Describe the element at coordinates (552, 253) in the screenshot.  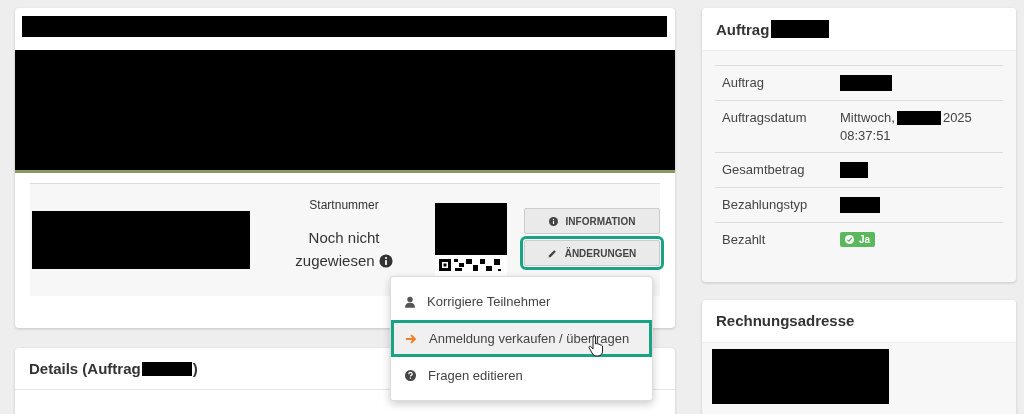
I see `pencil-icon` at that location.